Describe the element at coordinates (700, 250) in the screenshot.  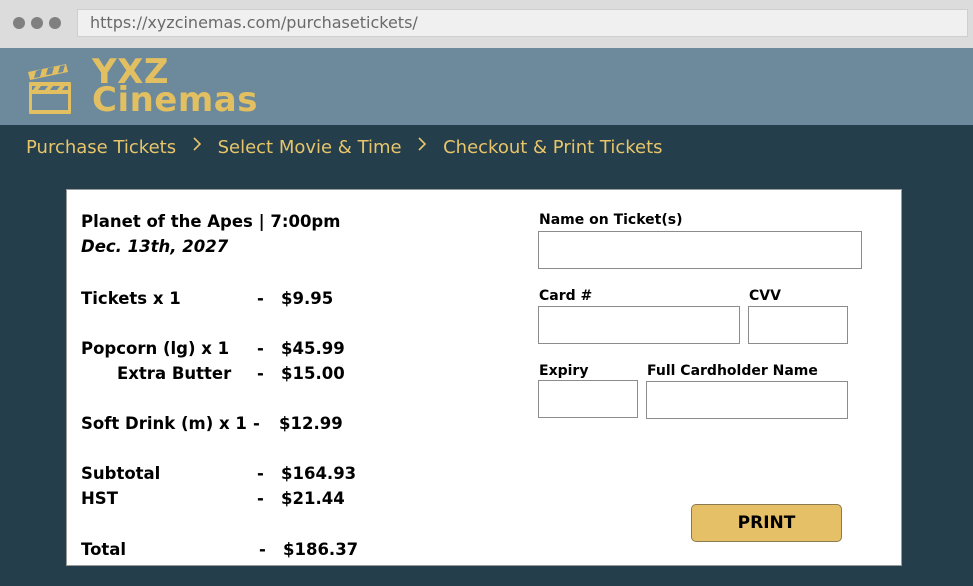
I see `name-on-ticket-field` at that location.